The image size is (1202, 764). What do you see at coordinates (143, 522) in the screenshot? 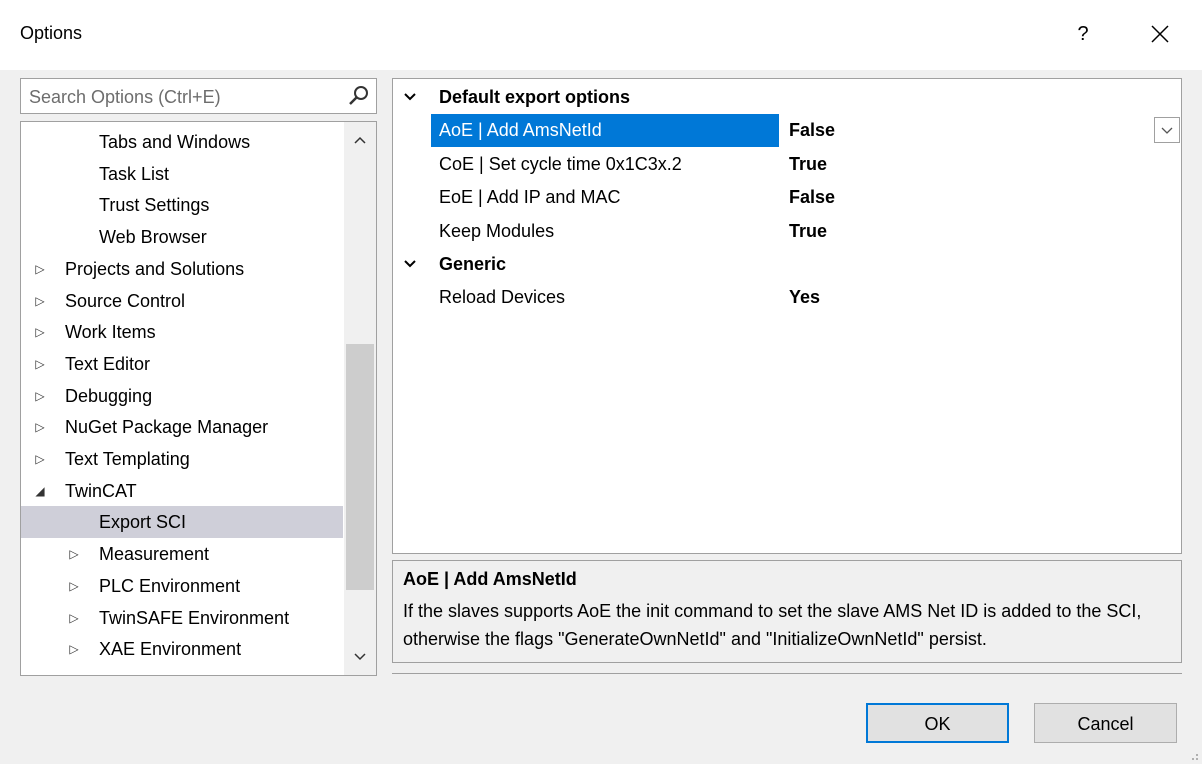
I see `tree-item-label: Export SCI` at bounding box center [143, 522].